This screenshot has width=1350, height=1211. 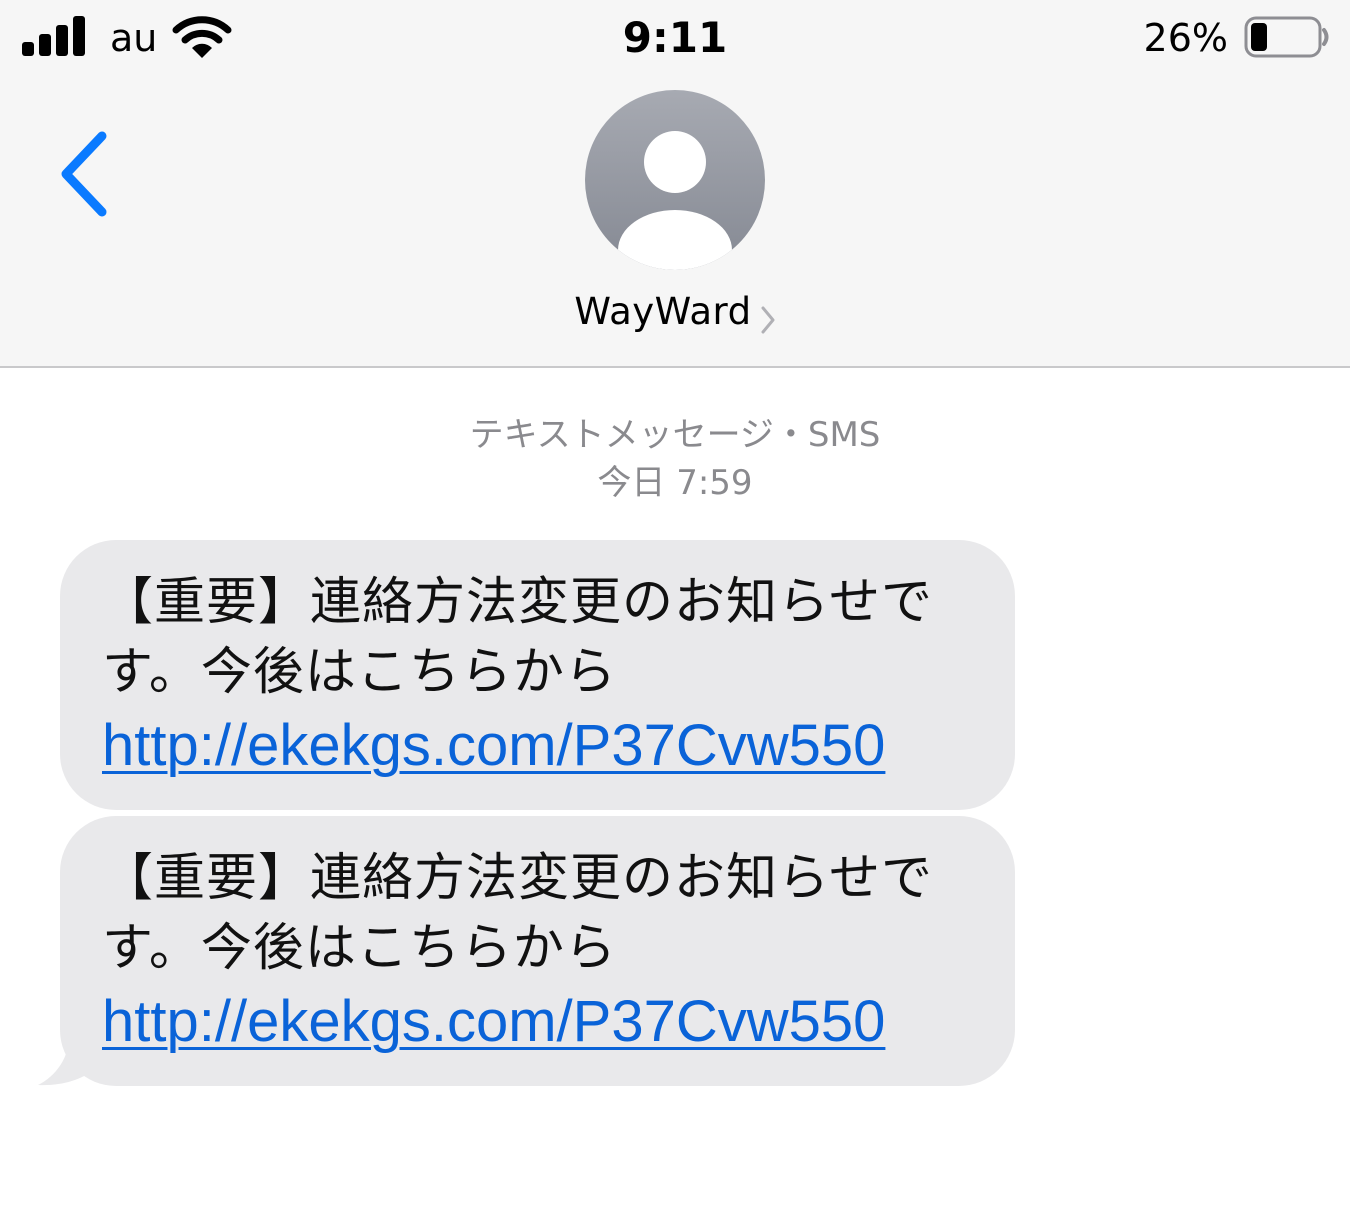 What do you see at coordinates (675, 483) in the screenshot?
I see `message-timestamp: 今日 7:59` at bounding box center [675, 483].